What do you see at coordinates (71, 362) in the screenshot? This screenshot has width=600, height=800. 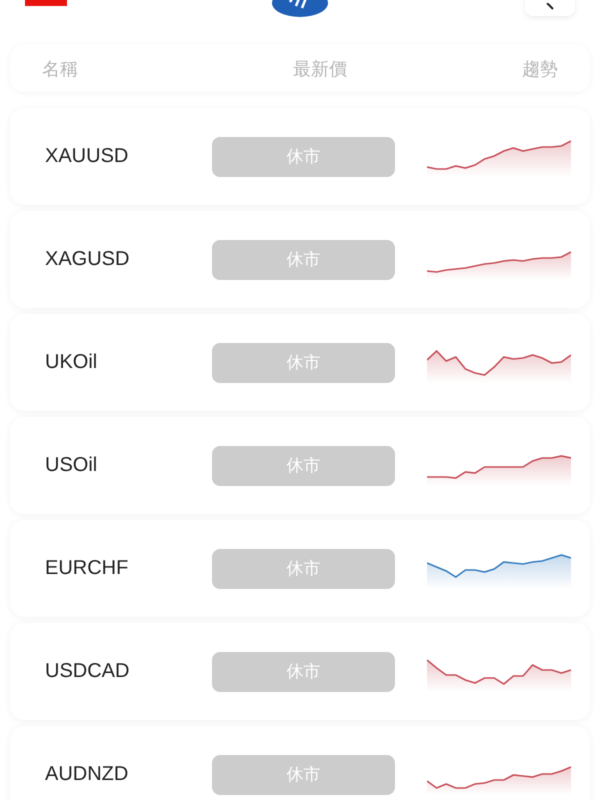 I see `symbol-name: UKOil` at bounding box center [71, 362].